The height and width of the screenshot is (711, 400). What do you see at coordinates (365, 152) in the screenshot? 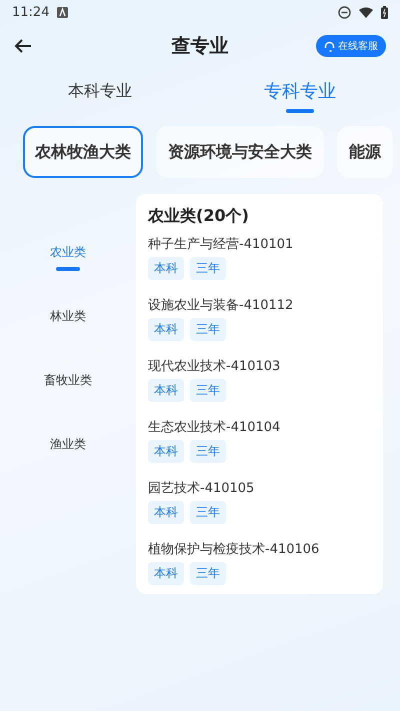
I see `category-chip: 能源` at bounding box center [365, 152].